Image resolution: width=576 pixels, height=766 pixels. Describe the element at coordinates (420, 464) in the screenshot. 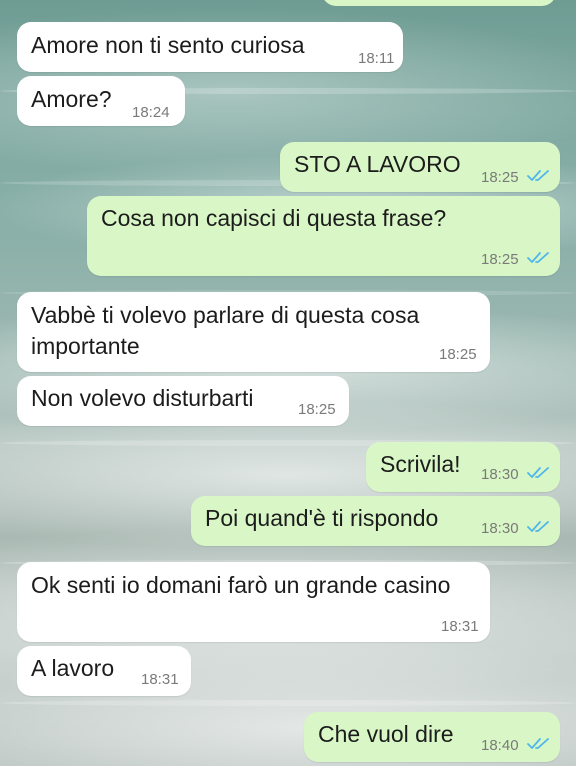

I see `message-text: Scrivila!` at that location.